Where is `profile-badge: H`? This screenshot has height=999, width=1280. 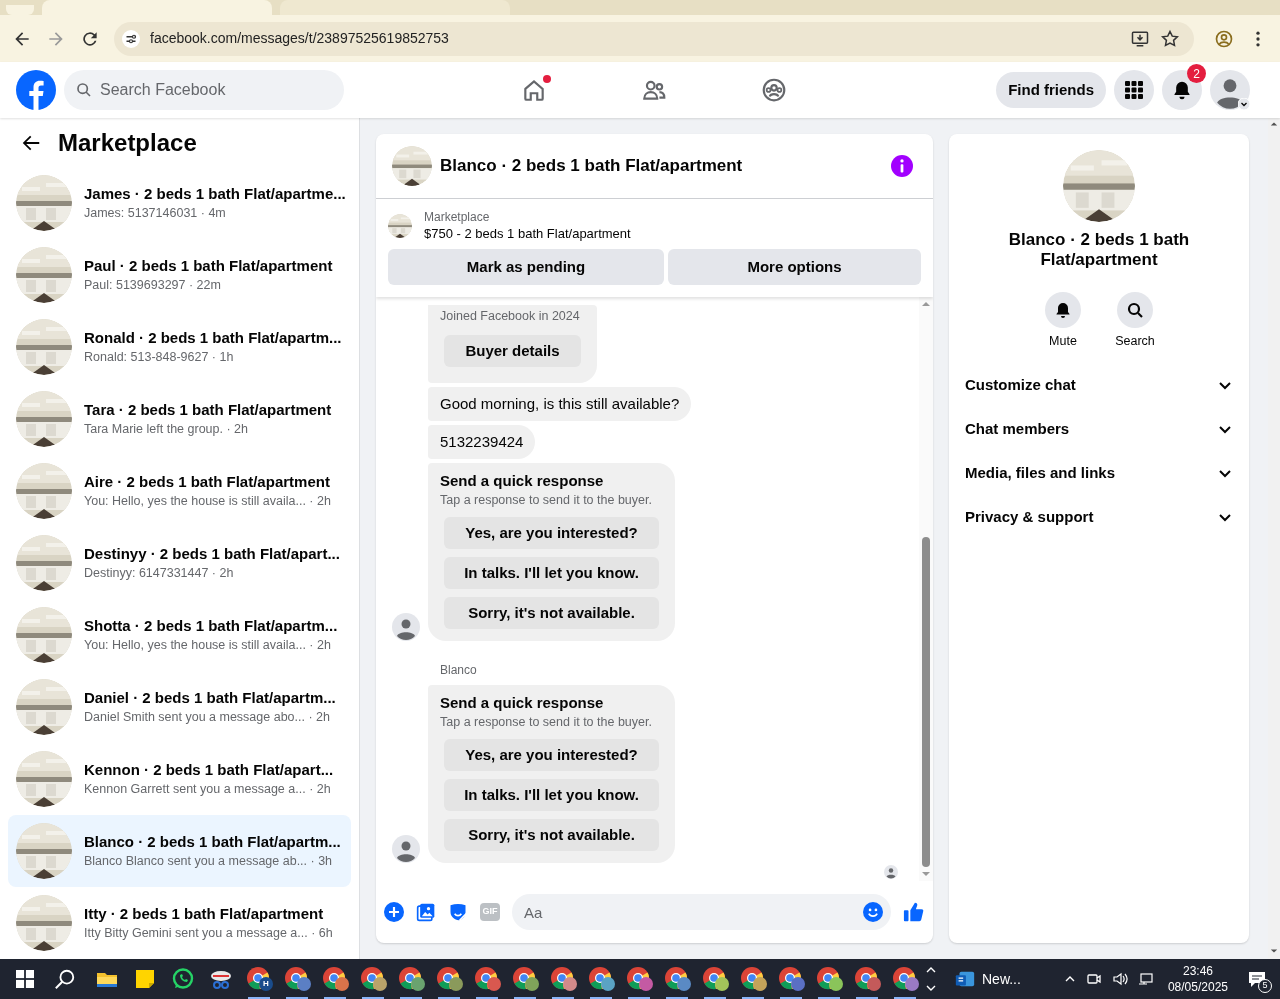 profile-badge: H is located at coordinates (266, 984).